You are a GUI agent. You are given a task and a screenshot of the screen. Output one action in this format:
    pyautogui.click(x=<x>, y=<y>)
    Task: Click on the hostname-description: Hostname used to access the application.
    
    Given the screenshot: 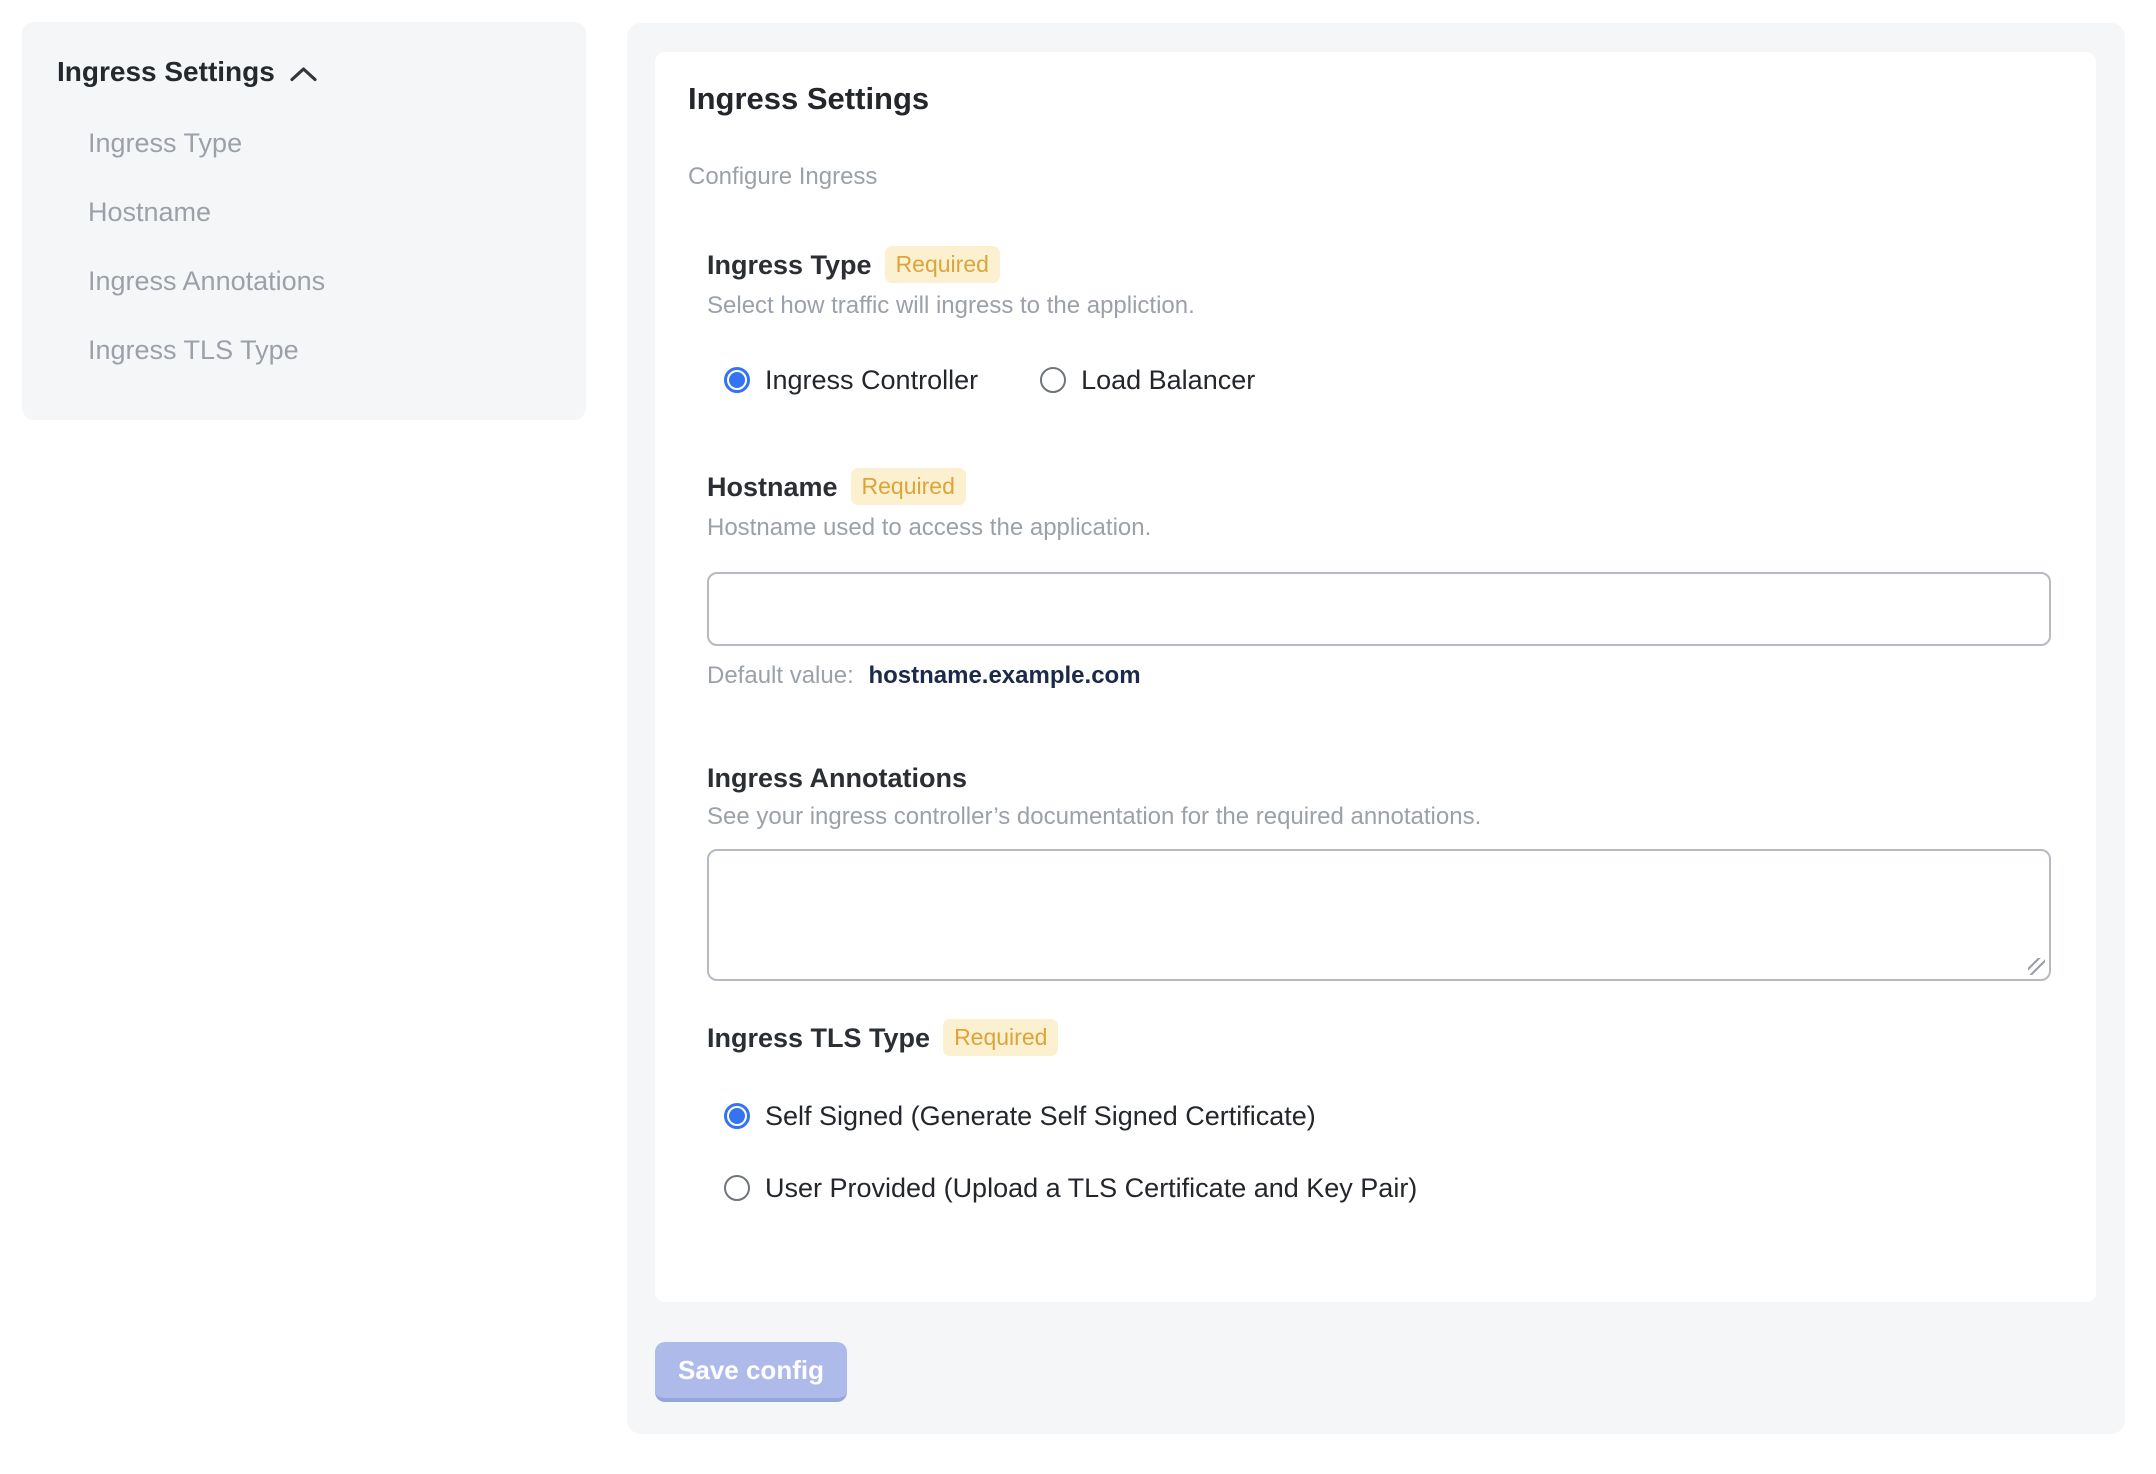 What is the action you would take?
    pyautogui.click(x=929, y=527)
    